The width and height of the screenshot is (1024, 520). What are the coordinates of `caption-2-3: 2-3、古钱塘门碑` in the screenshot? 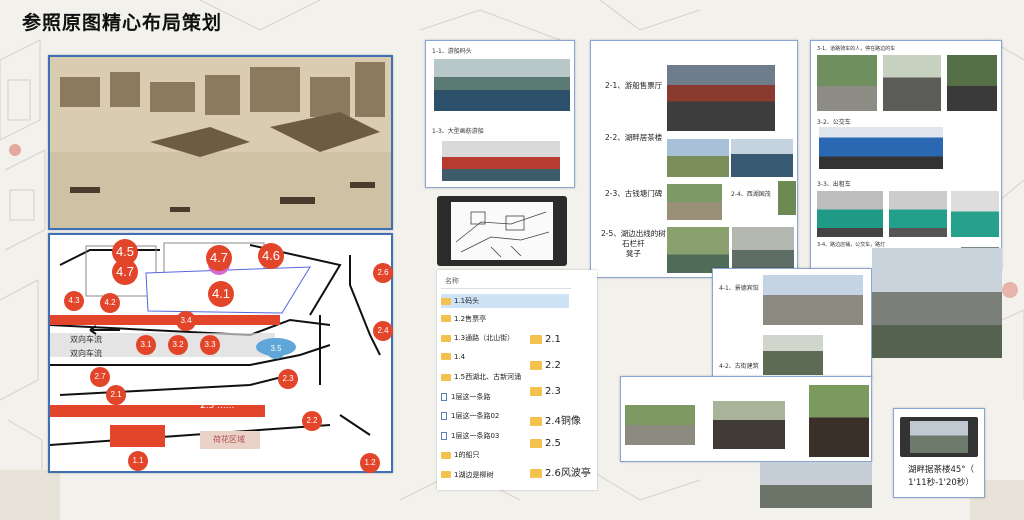 It's located at (634, 193).